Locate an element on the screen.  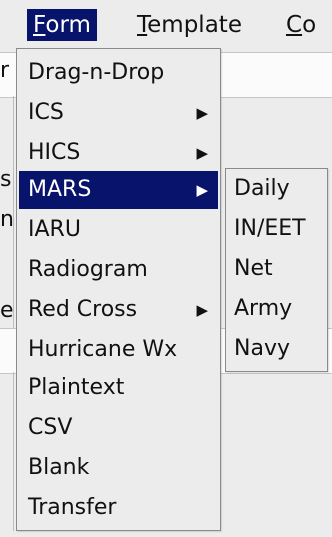
menu-item-hurricane-wx: Hurricane Wx is located at coordinates (118, 350).